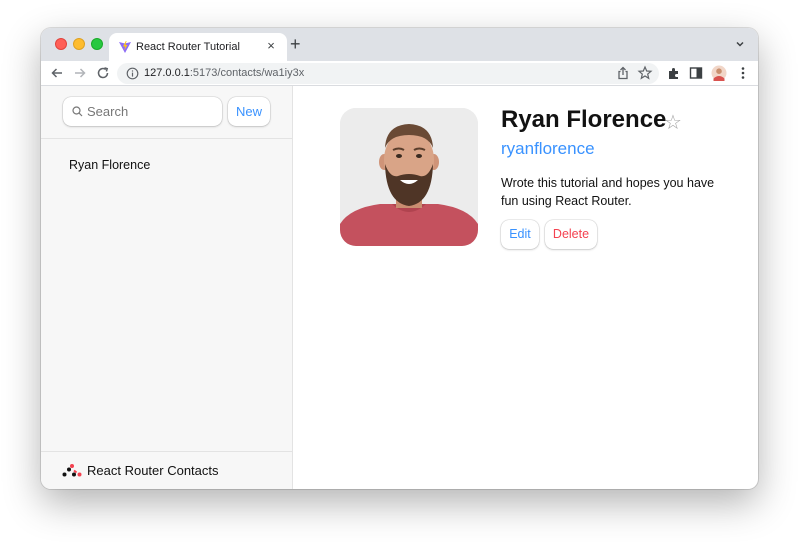 This screenshot has height=542, width=799. I want to click on tab-strip: React Router Tutorial × +, so click(399, 44).